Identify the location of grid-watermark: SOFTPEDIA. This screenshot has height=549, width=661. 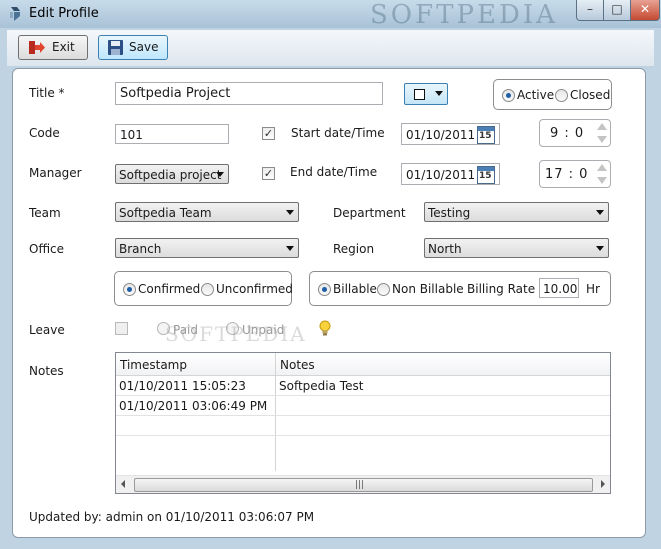
(236, 334).